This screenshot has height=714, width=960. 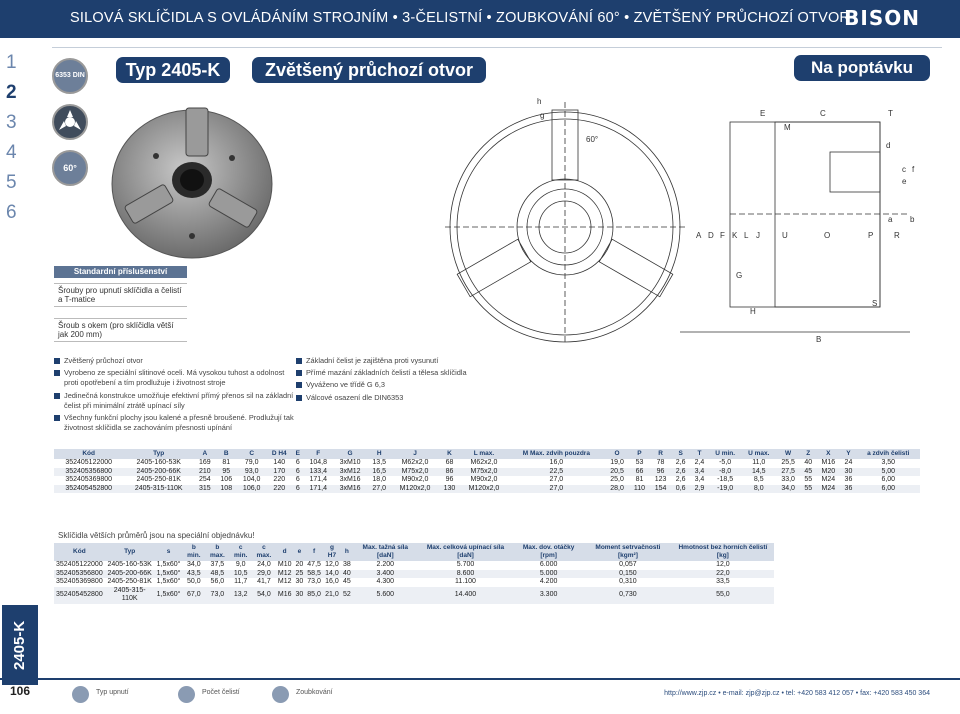 I want to click on table-cell: -8,0, so click(x=725, y=472).